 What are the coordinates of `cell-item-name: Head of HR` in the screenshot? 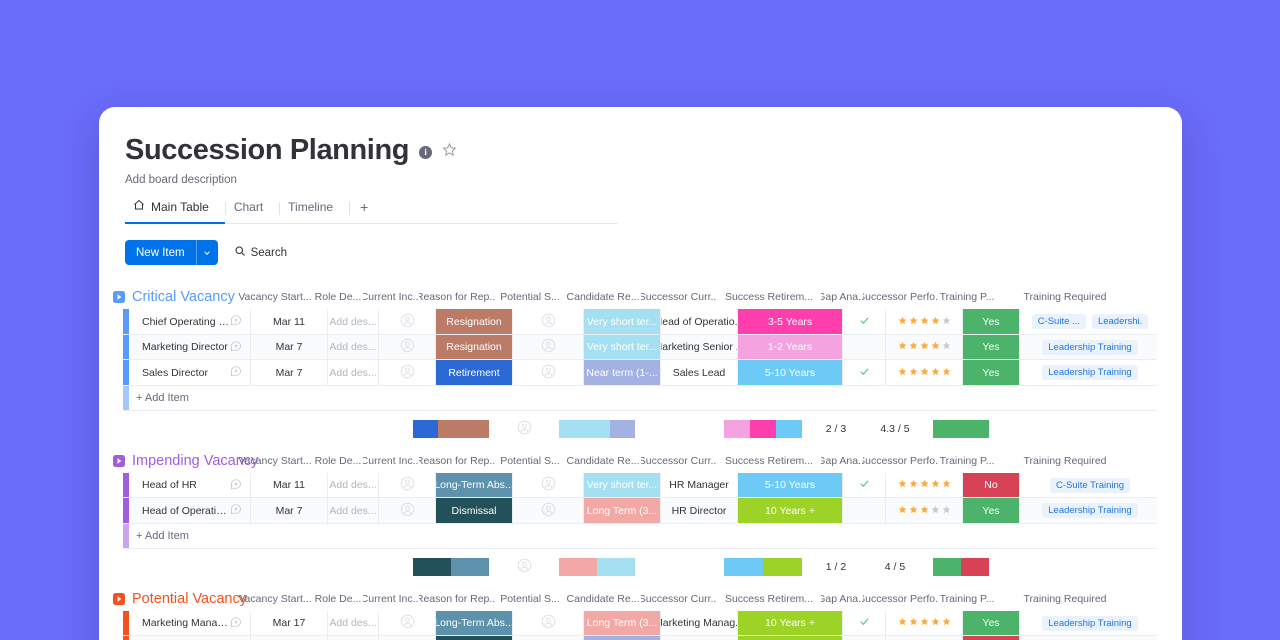 It's located at (190, 485).